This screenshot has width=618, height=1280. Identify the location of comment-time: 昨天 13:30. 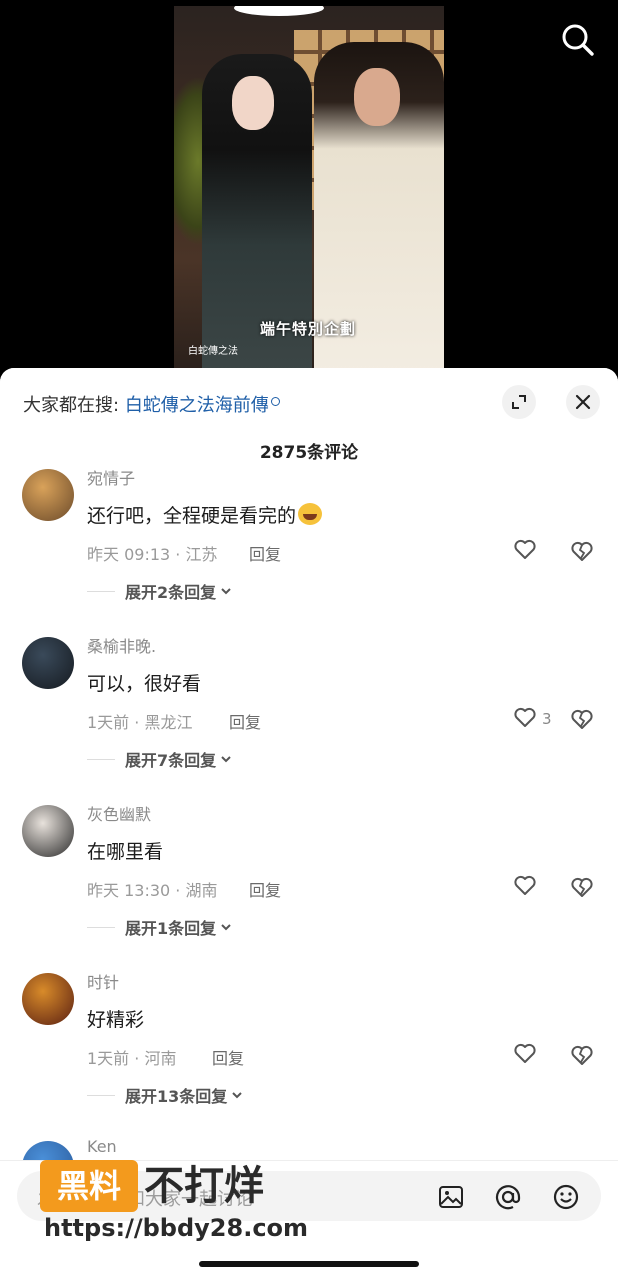
(129, 890).